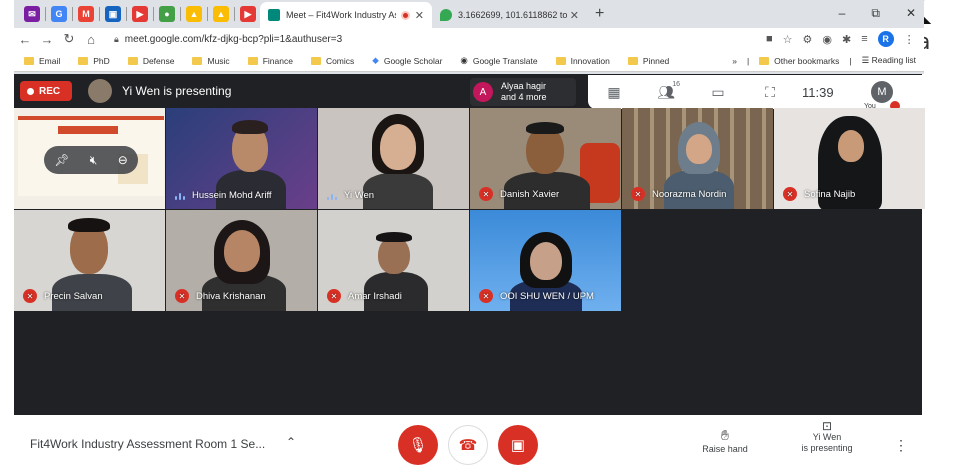  I want to click on presenting-label: Yi Wen is presenting, so click(177, 91).